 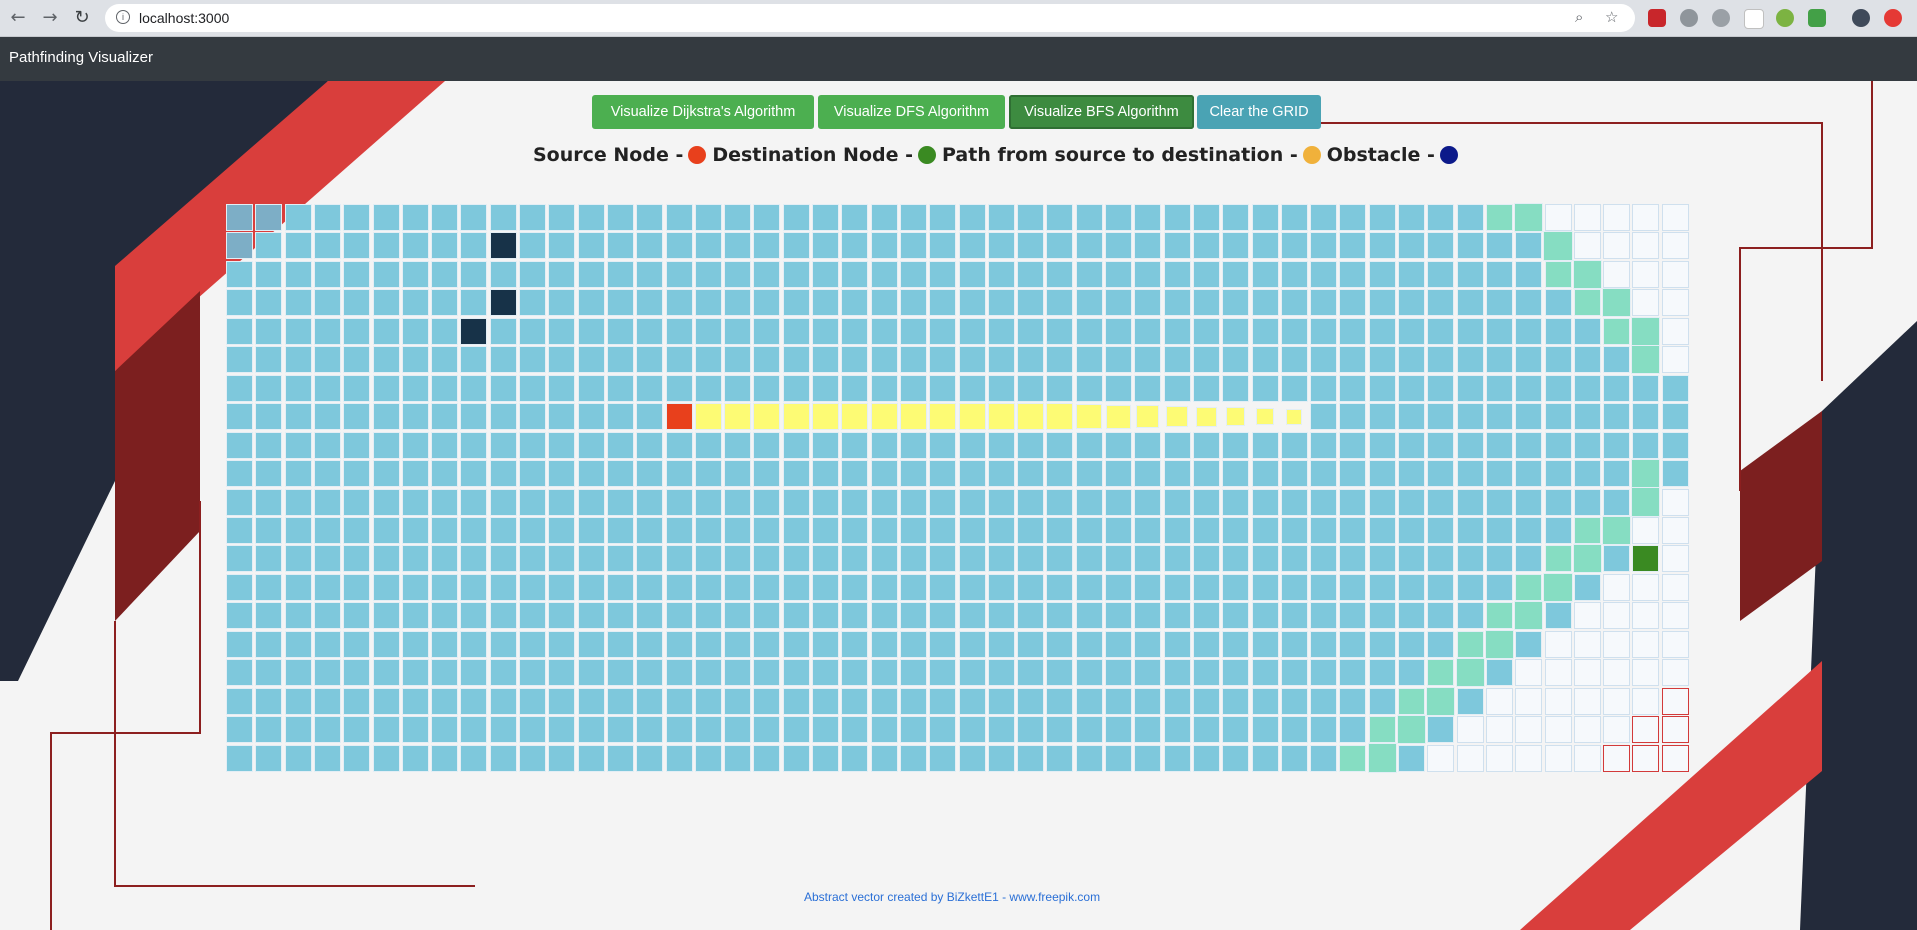 I want to click on avatar, so click(x=1861, y=18).